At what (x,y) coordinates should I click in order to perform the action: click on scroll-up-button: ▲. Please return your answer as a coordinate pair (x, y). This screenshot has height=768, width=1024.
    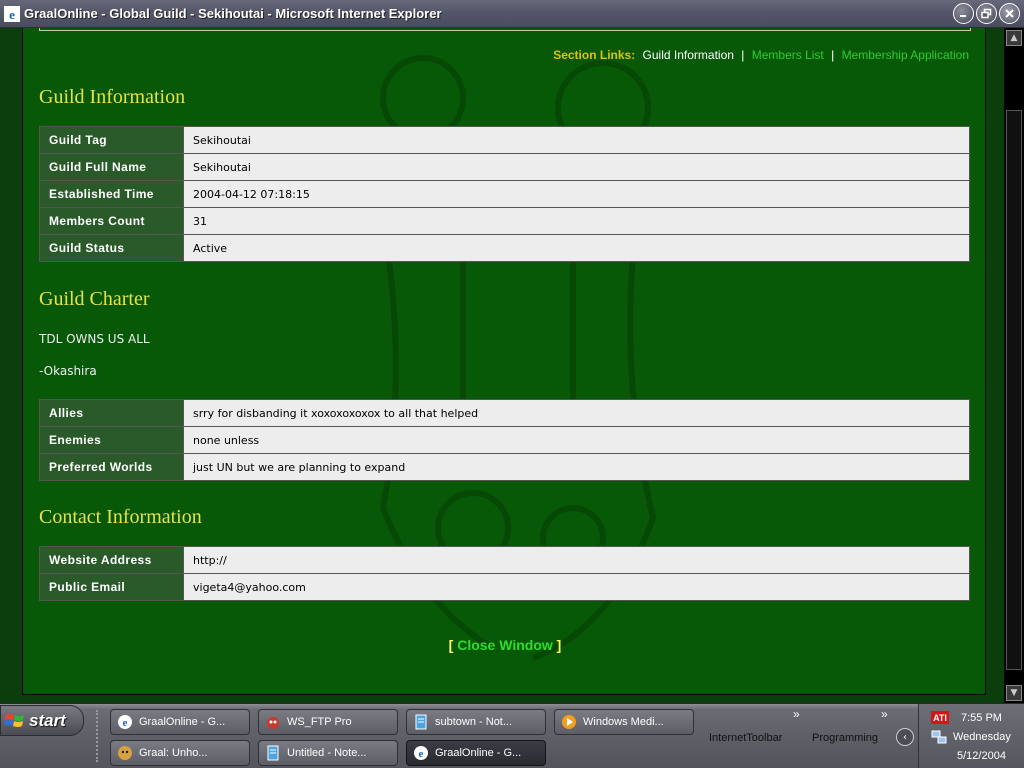
    Looking at the image, I should click on (1014, 38).